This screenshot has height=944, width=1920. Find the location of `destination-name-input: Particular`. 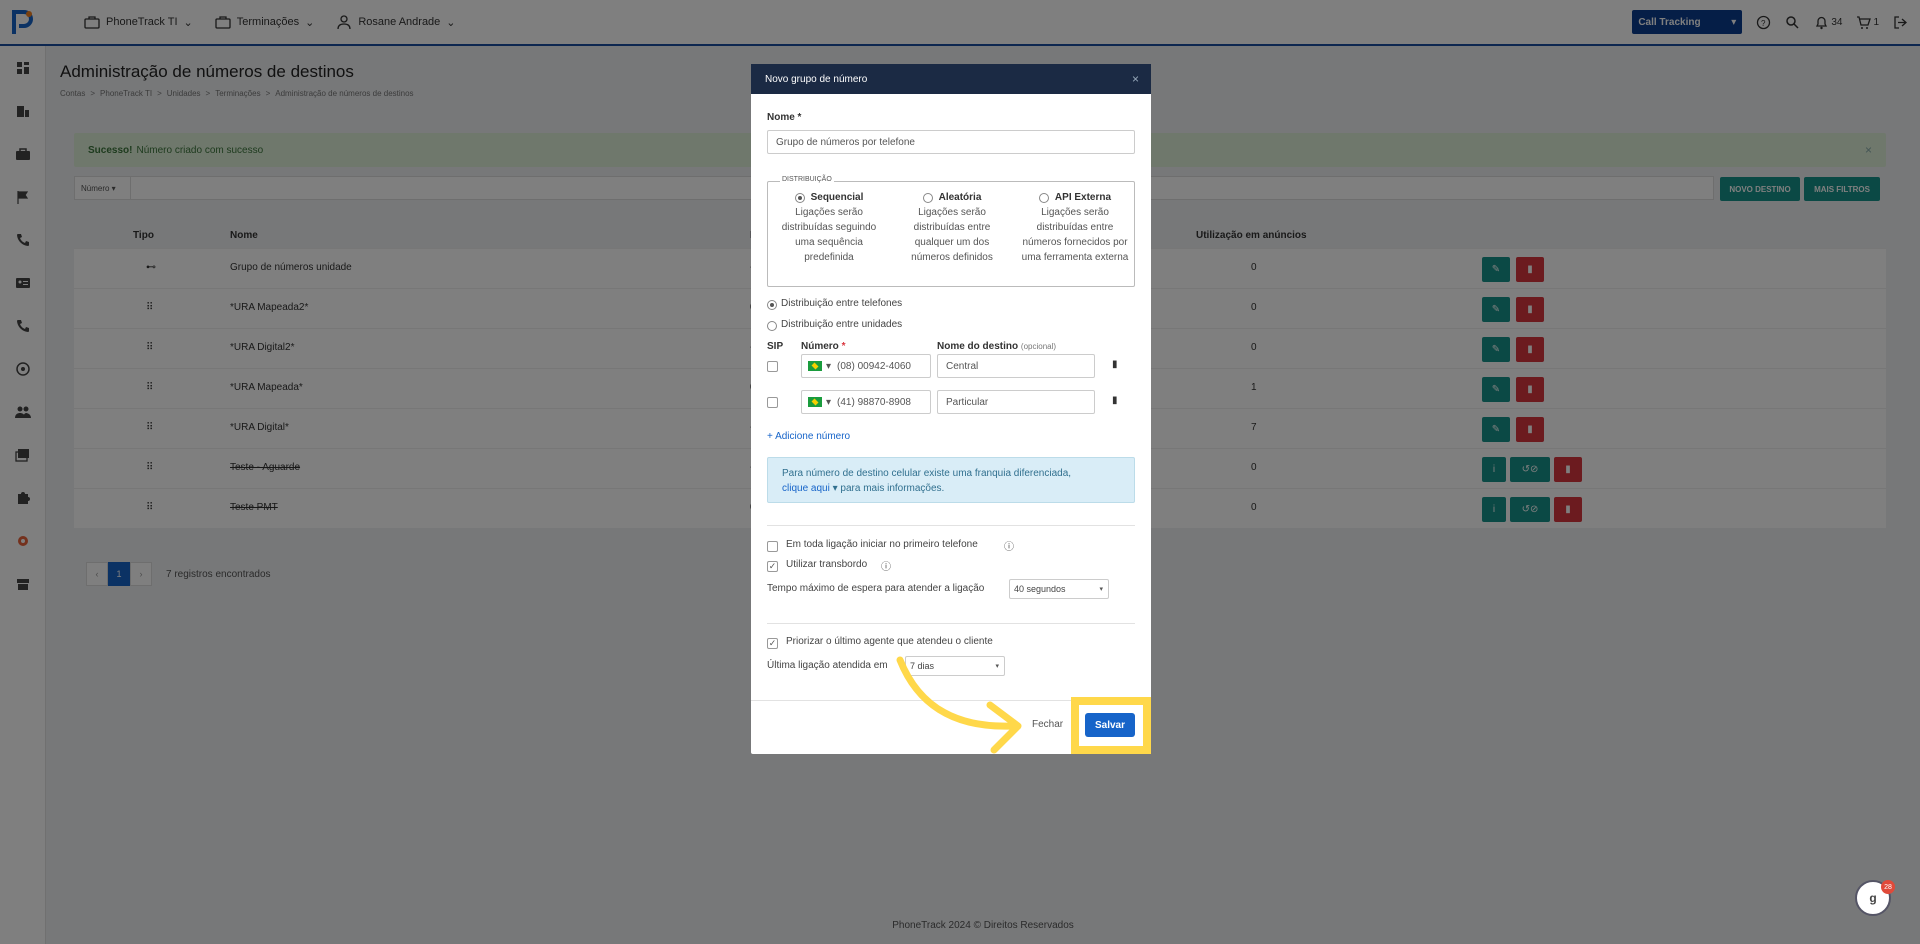

destination-name-input: Particular is located at coordinates (1016, 402).